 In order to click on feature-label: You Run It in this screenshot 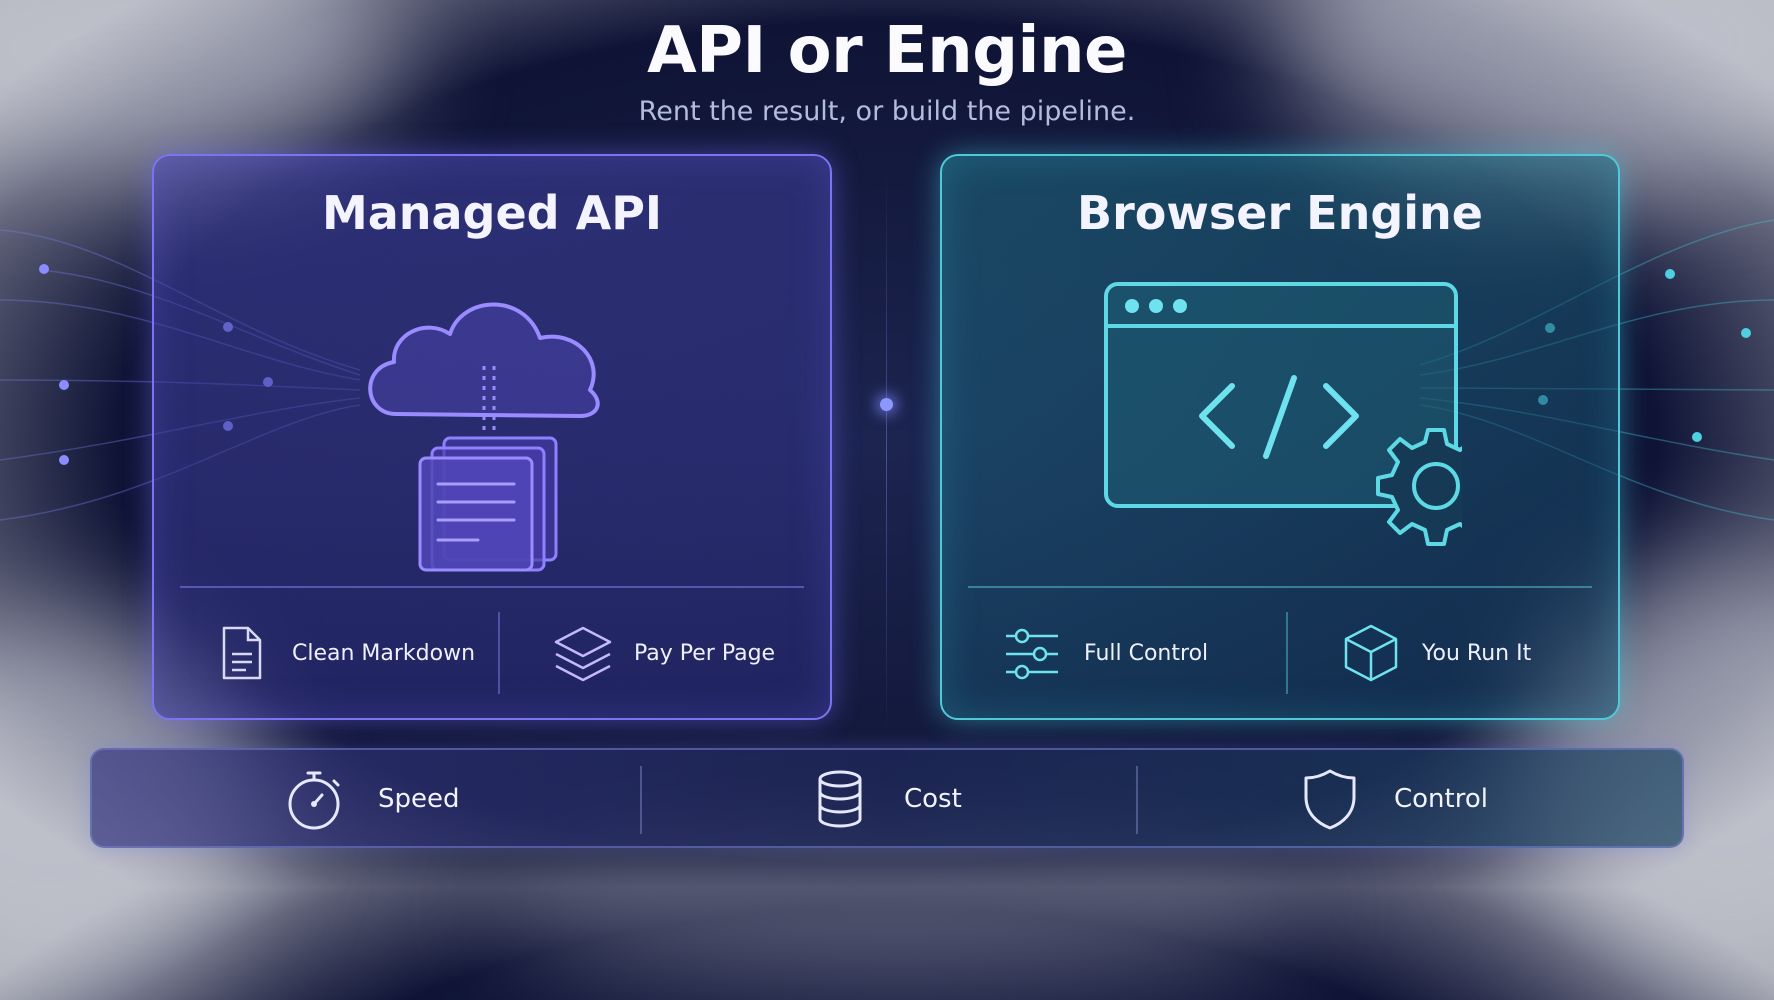, I will do `click(1477, 653)`.